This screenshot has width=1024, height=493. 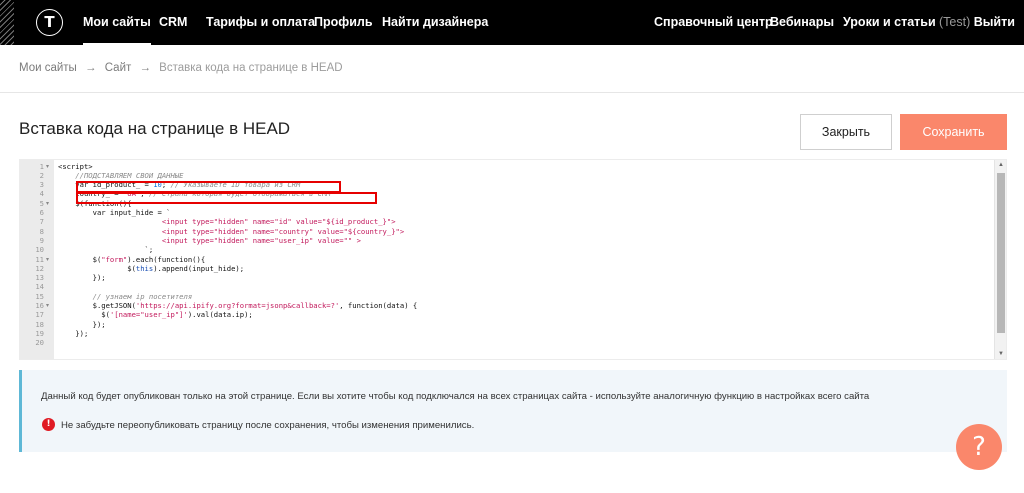 What do you see at coordinates (142, 296) in the screenshot?
I see `code-token: // узнаем ip посетителя` at bounding box center [142, 296].